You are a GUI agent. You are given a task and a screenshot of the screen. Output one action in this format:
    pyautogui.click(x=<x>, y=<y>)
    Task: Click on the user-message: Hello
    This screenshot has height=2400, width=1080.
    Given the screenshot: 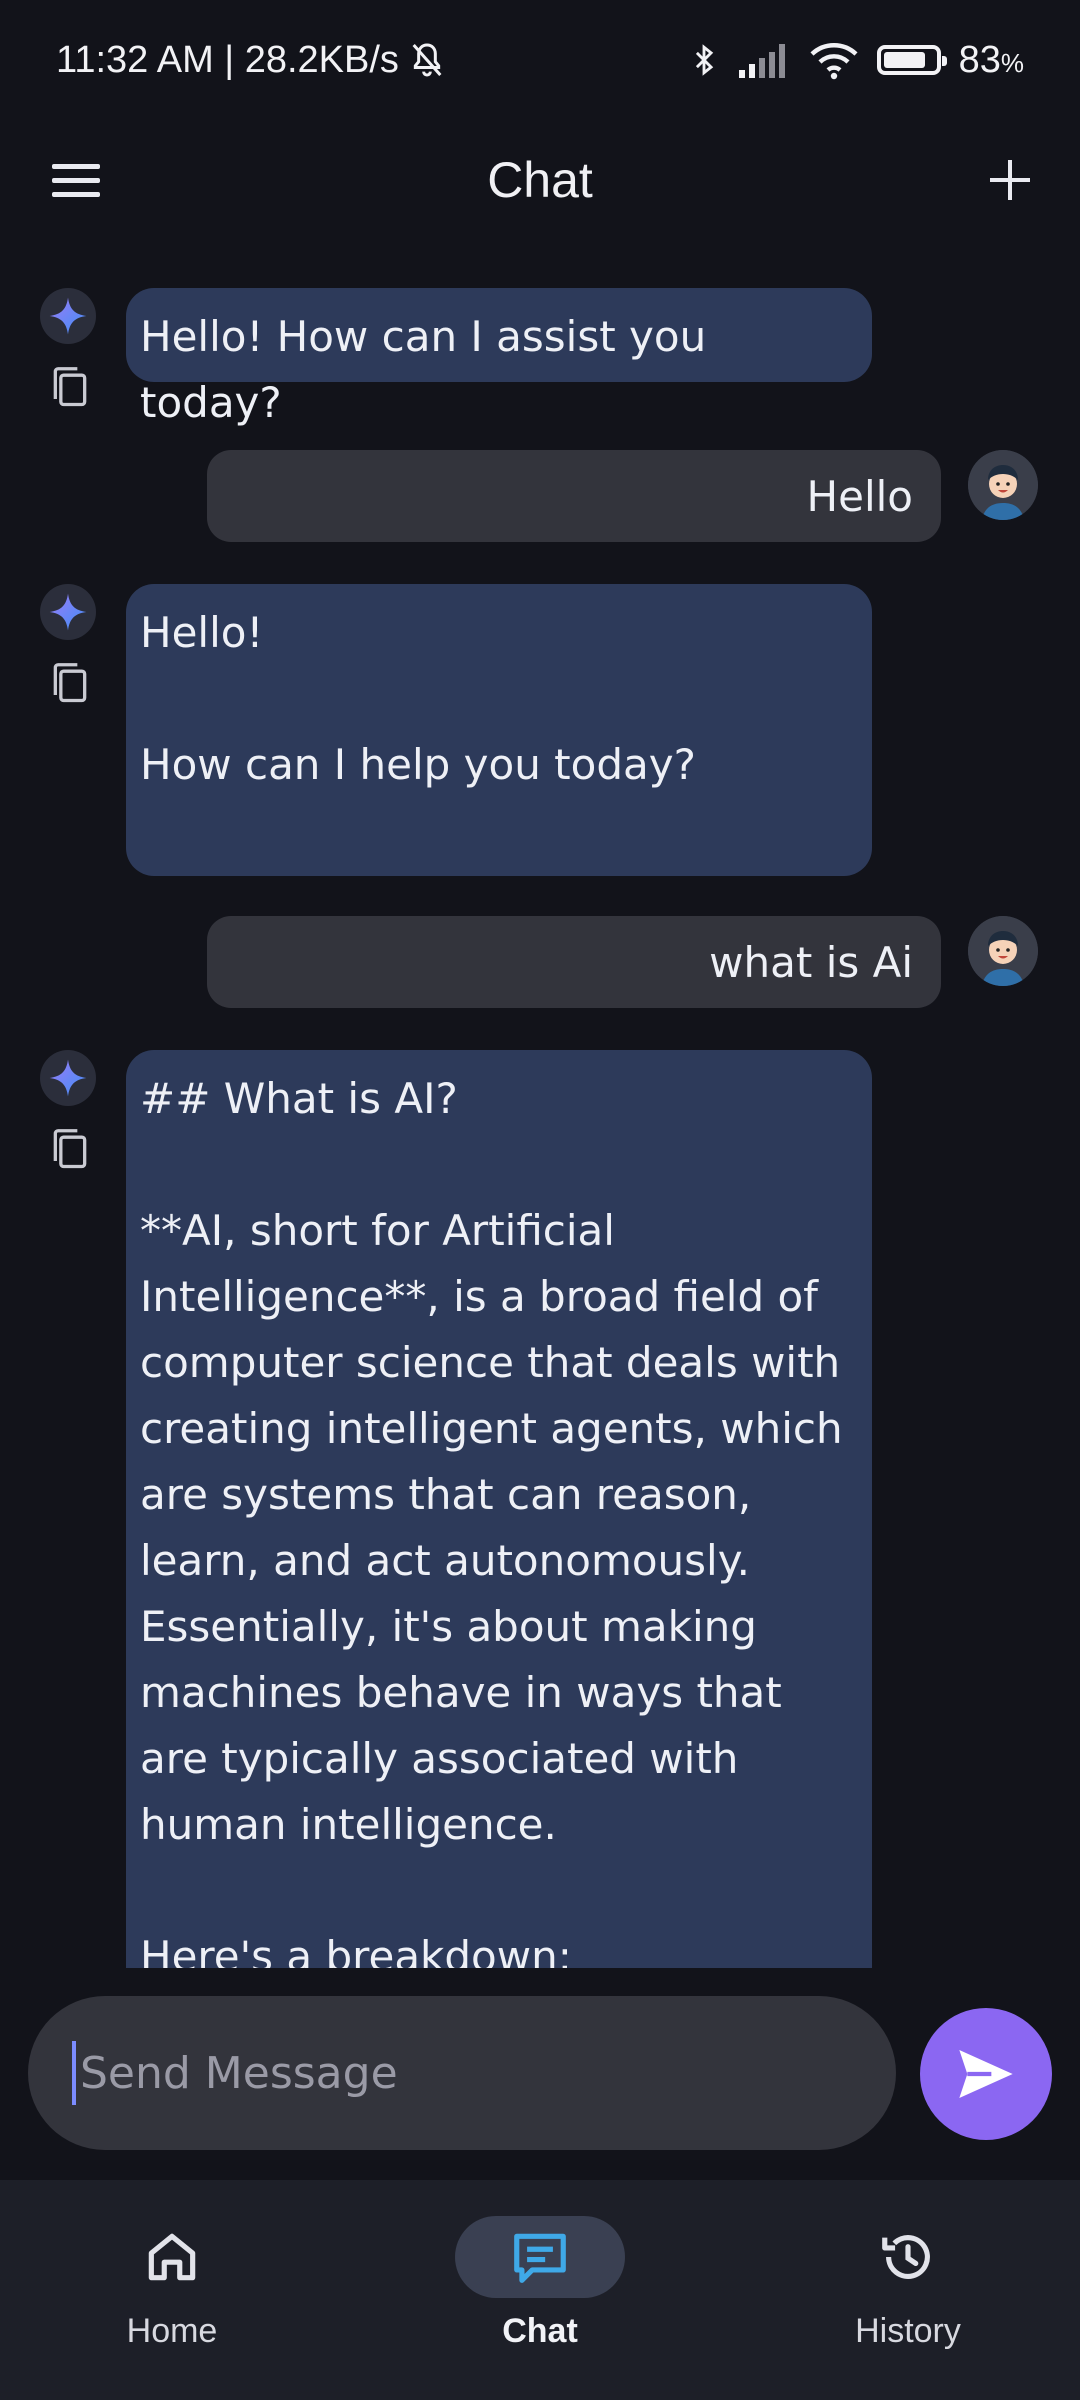 What is the action you would take?
    pyautogui.click(x=574, y=496)
    